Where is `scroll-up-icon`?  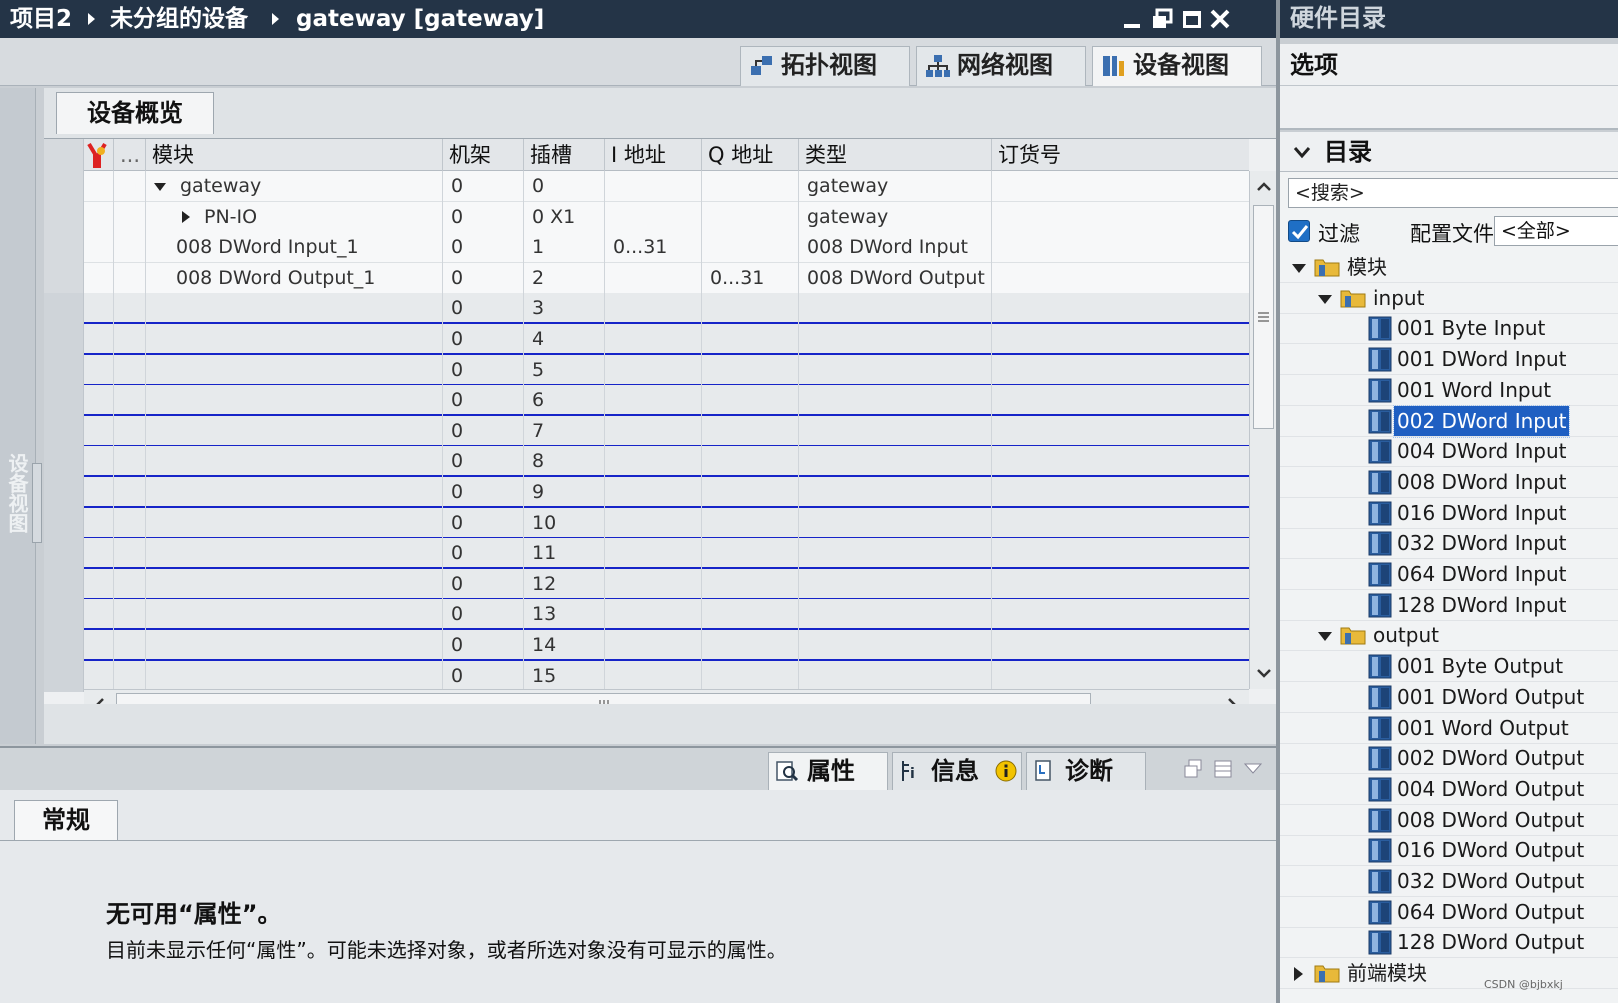
scroll-up-icon is located at coordinates (1264, 187).